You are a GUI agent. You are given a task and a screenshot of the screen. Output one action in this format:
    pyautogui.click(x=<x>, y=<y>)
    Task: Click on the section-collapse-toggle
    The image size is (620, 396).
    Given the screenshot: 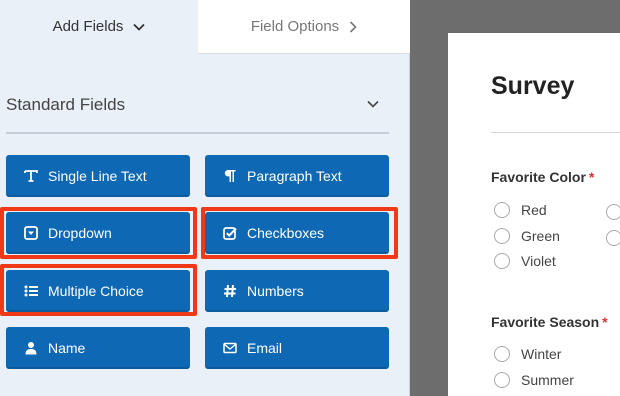 What is the action you would take?
    pyautogui.click(x=373, y=104)
    